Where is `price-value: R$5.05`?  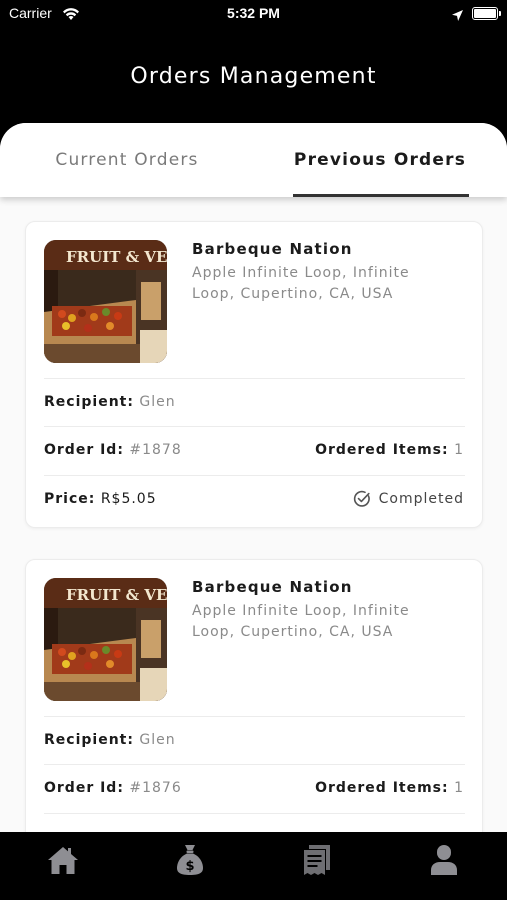
price-value: R$5.05 is located at coordinates (128, 499).